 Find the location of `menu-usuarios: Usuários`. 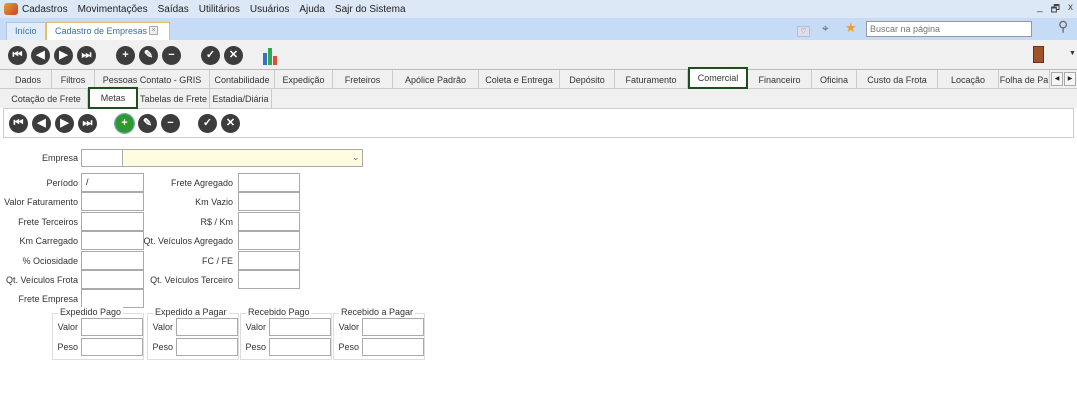

menu-usuarios: Usuários is located at coordinates (269, 9).